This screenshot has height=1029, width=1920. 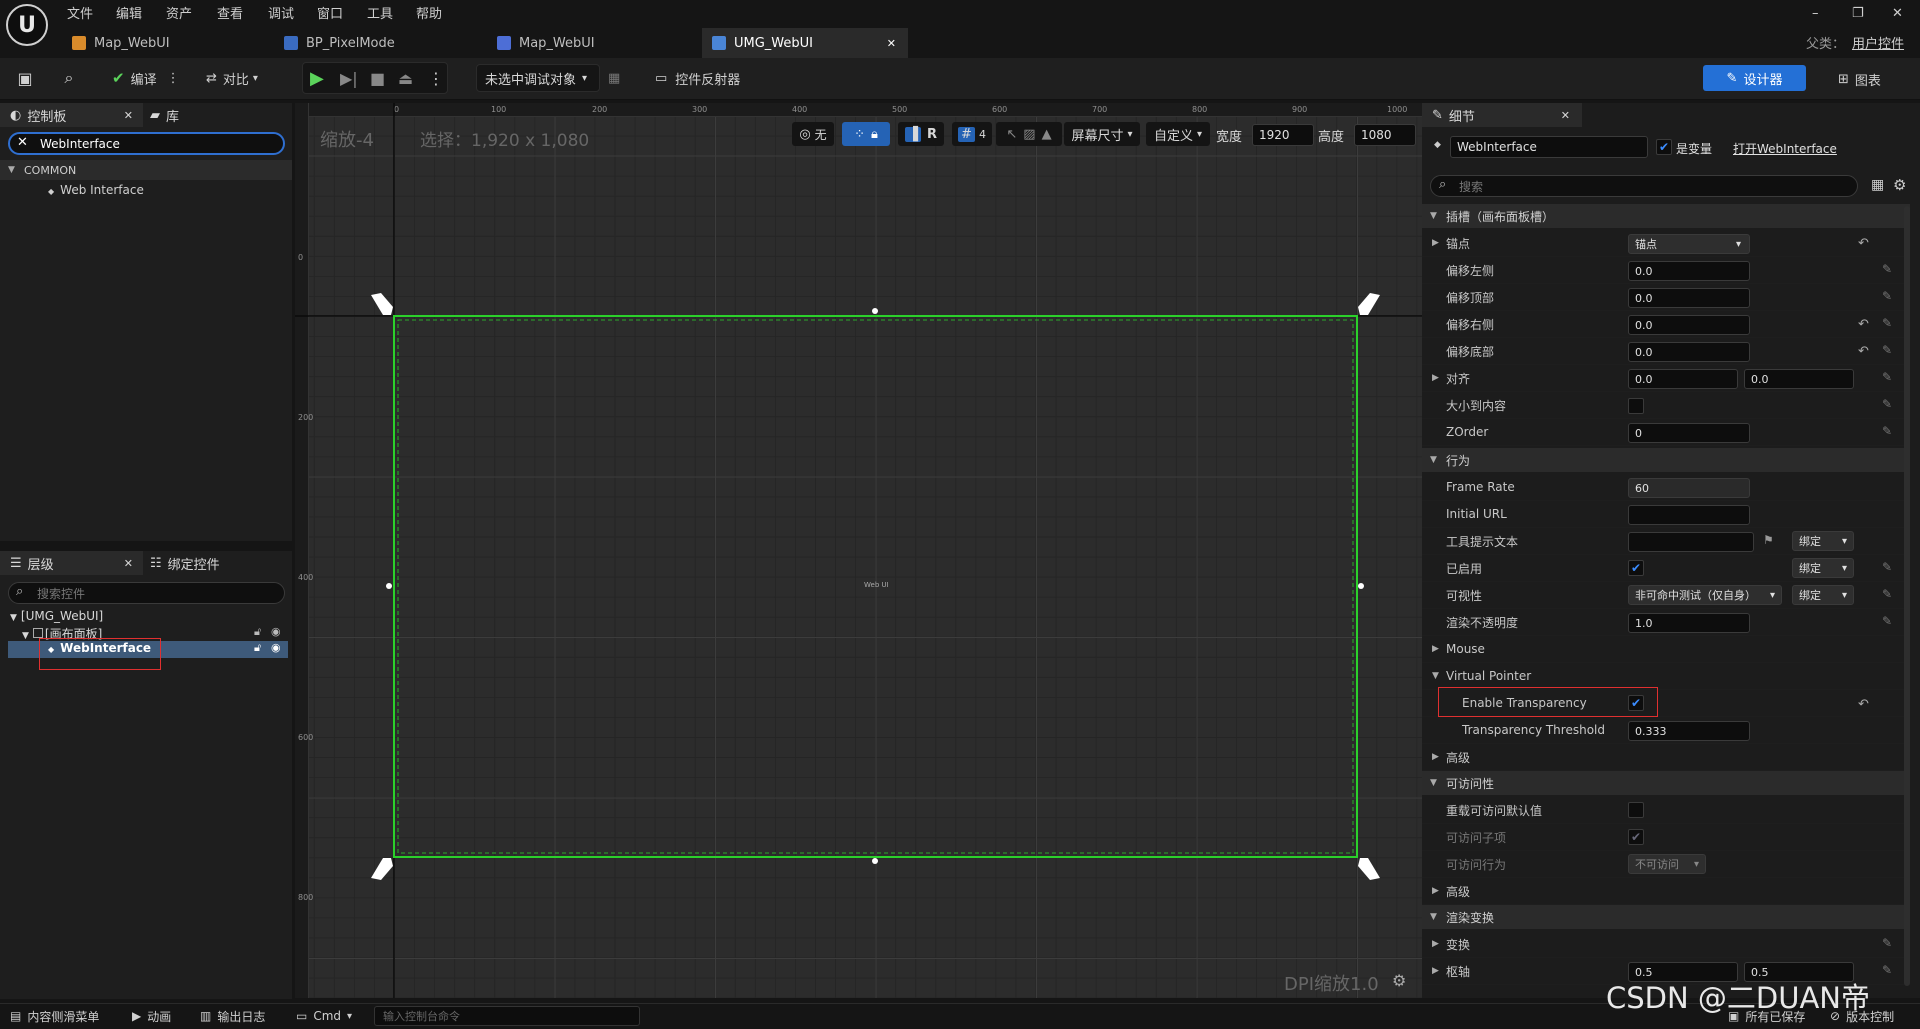 I want to click on override-accessible-checkbox, so click(x=1636, y=810).